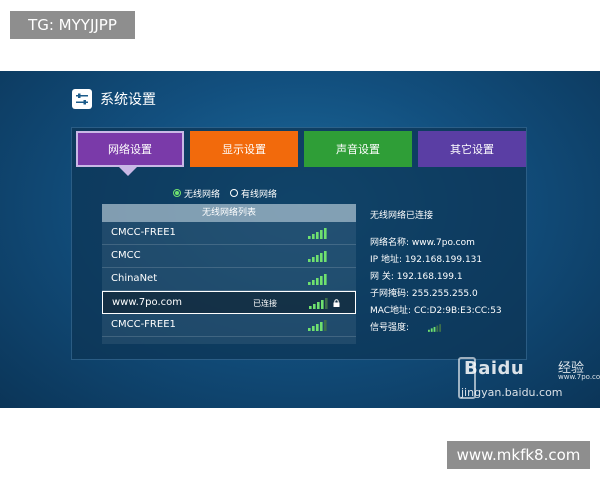 Image resolution: width=600 pixels, height=480 pixels. I want to click on connected-status: 已连接, so click(265, 303).